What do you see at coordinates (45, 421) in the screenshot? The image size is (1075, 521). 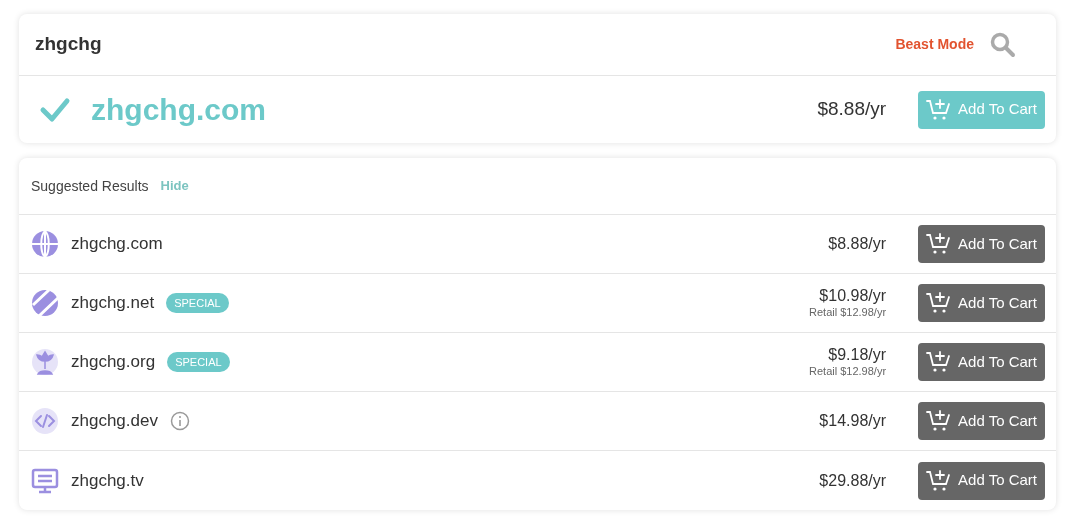 I see `code-icon` at bounding box center [45, 421].